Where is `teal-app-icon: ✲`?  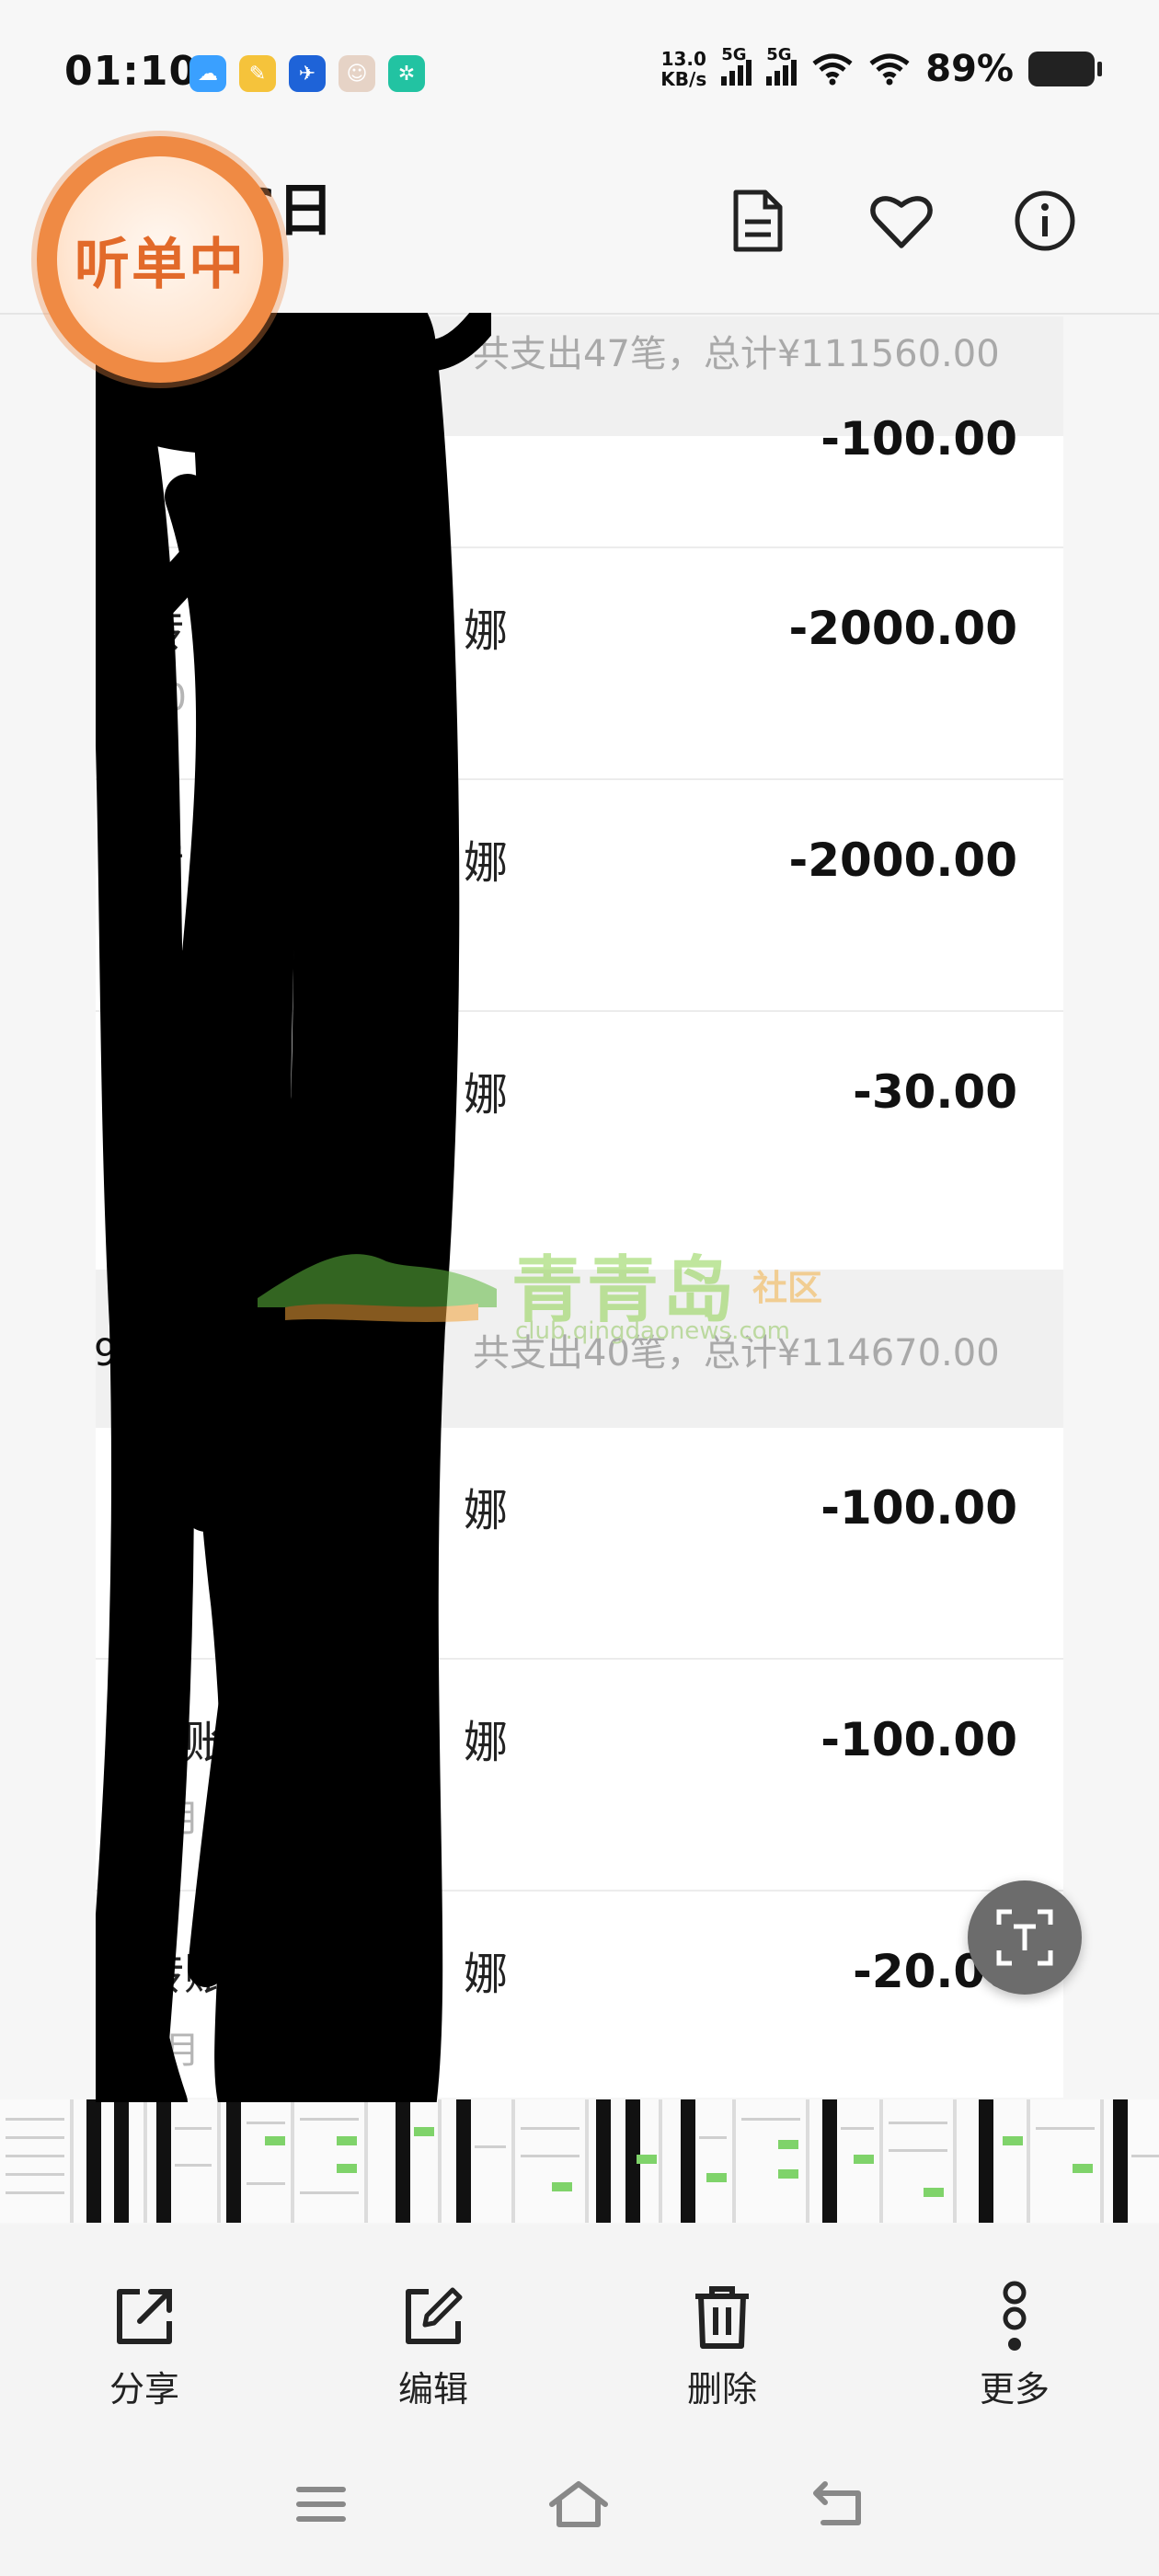 teal-app-icon: ✲ is located at coordinates (406, 73).